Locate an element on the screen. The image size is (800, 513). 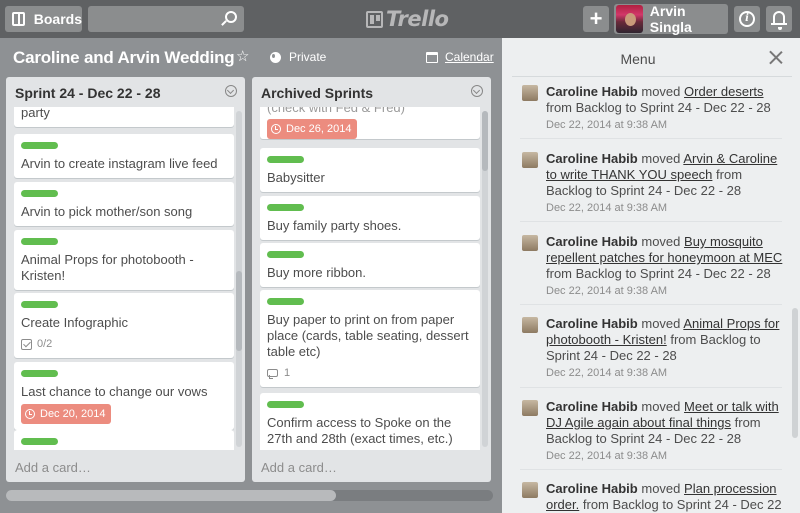
boards-button: Boards is located at coordinates (43, 19).